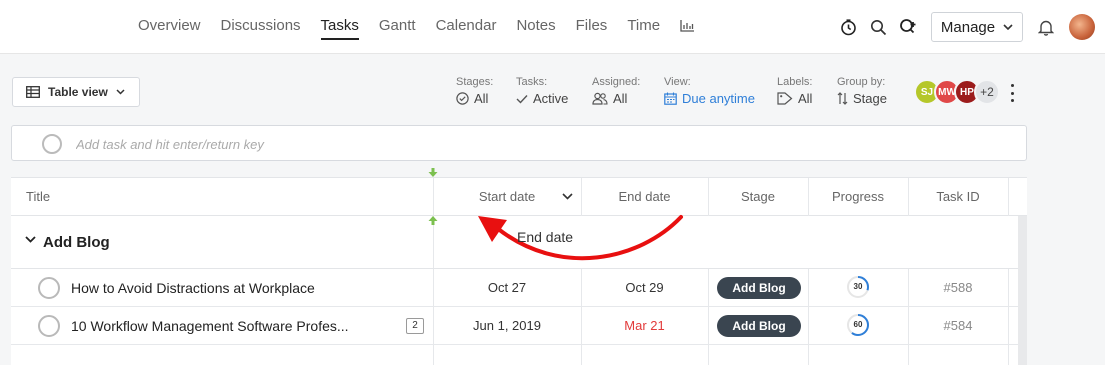 This screenshot has height=365, width=1105. I want to click on table-view-dropdown: Table view, so click(76, 92).